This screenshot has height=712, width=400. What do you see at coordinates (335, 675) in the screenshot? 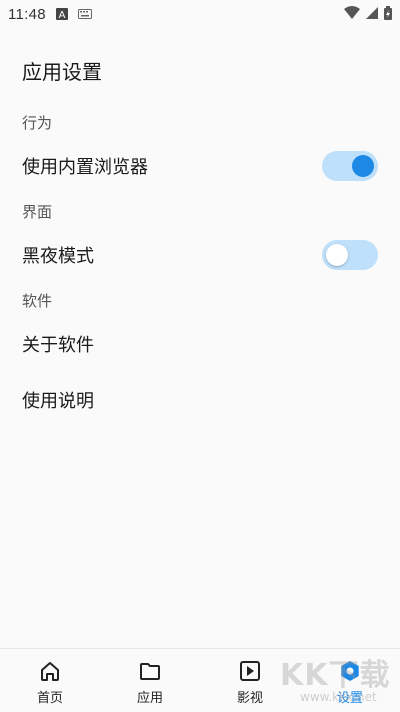
I see `watermark-logo: KK下载` at bounding box center [335, 675].